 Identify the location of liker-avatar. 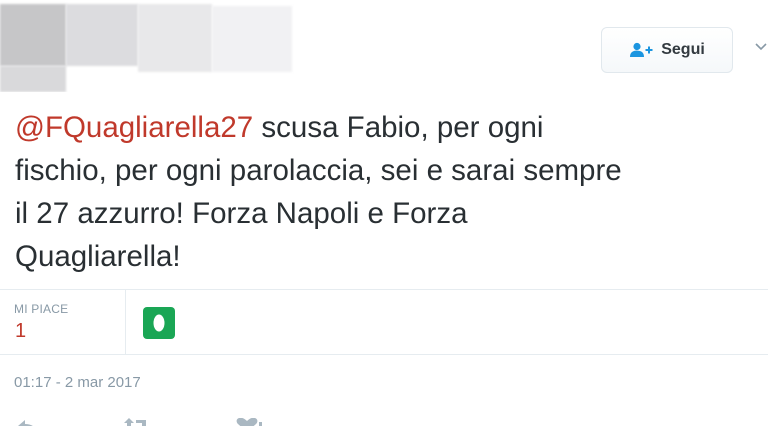
(159, 323).